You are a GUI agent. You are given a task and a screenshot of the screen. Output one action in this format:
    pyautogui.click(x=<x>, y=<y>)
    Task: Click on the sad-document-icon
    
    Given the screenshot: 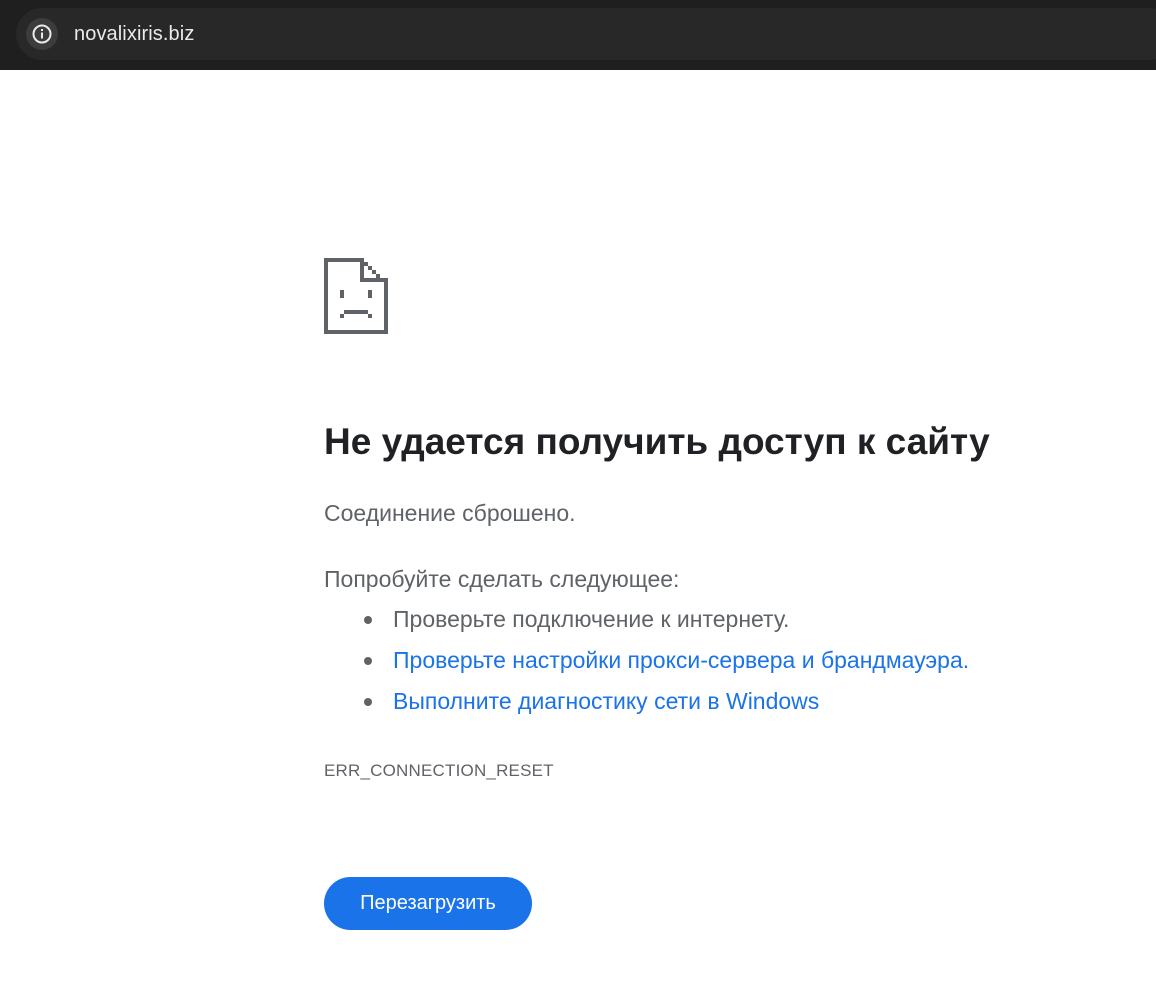 What is the action you would take?
    pyautogui.click(x=356, y=296)
    